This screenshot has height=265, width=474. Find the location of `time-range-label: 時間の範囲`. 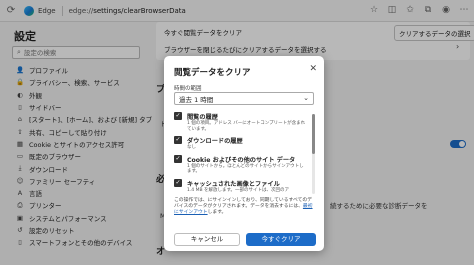

time-range-label: 時間の範囲 is located at coordinates (188, 89).